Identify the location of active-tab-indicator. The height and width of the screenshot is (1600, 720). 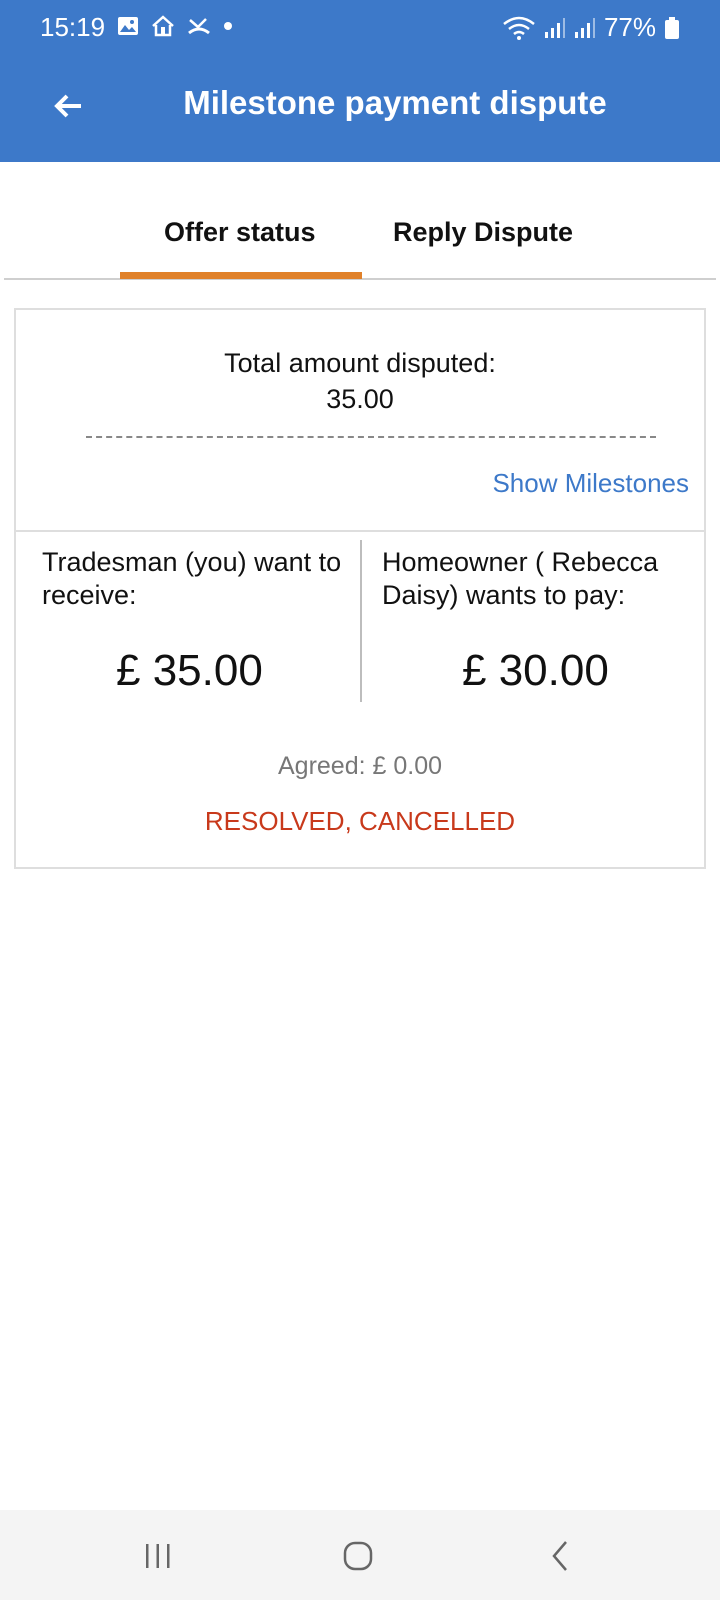
(241, 275).